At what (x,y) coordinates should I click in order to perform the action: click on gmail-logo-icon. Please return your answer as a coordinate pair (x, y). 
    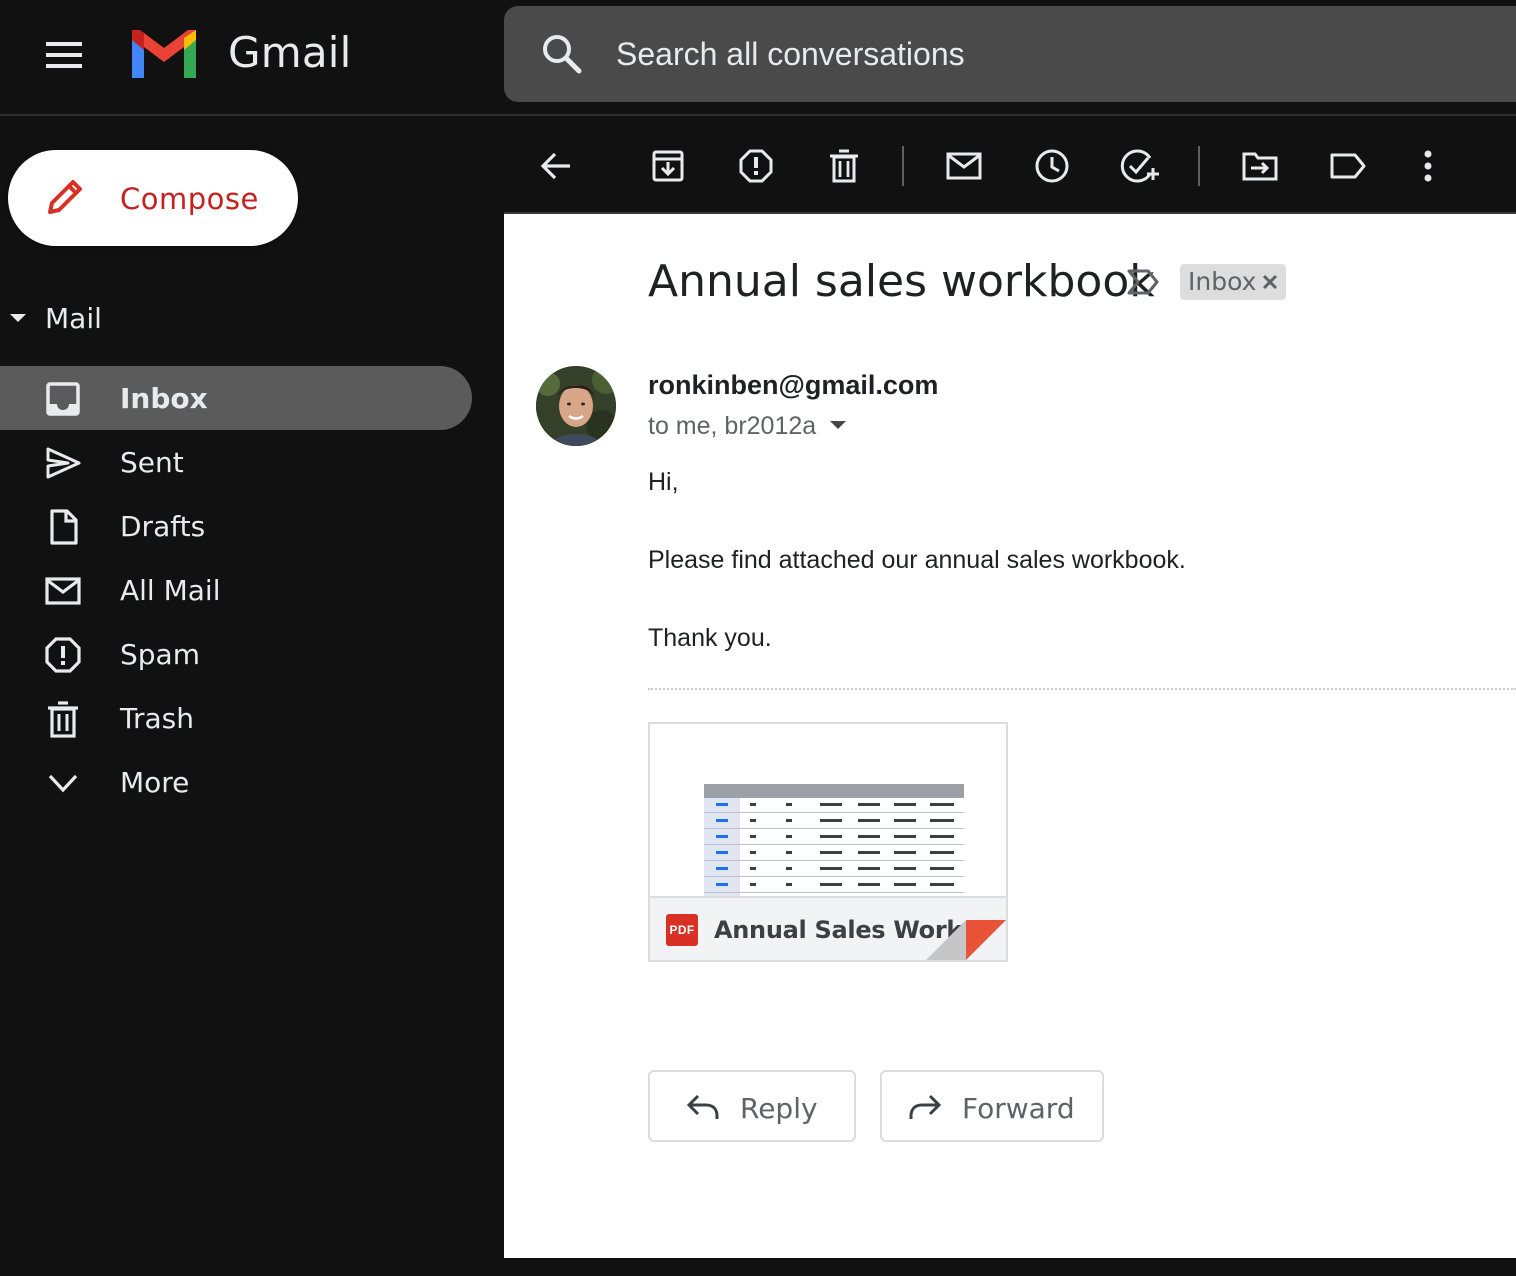
    Looking at the image, I should click on (164, 54).